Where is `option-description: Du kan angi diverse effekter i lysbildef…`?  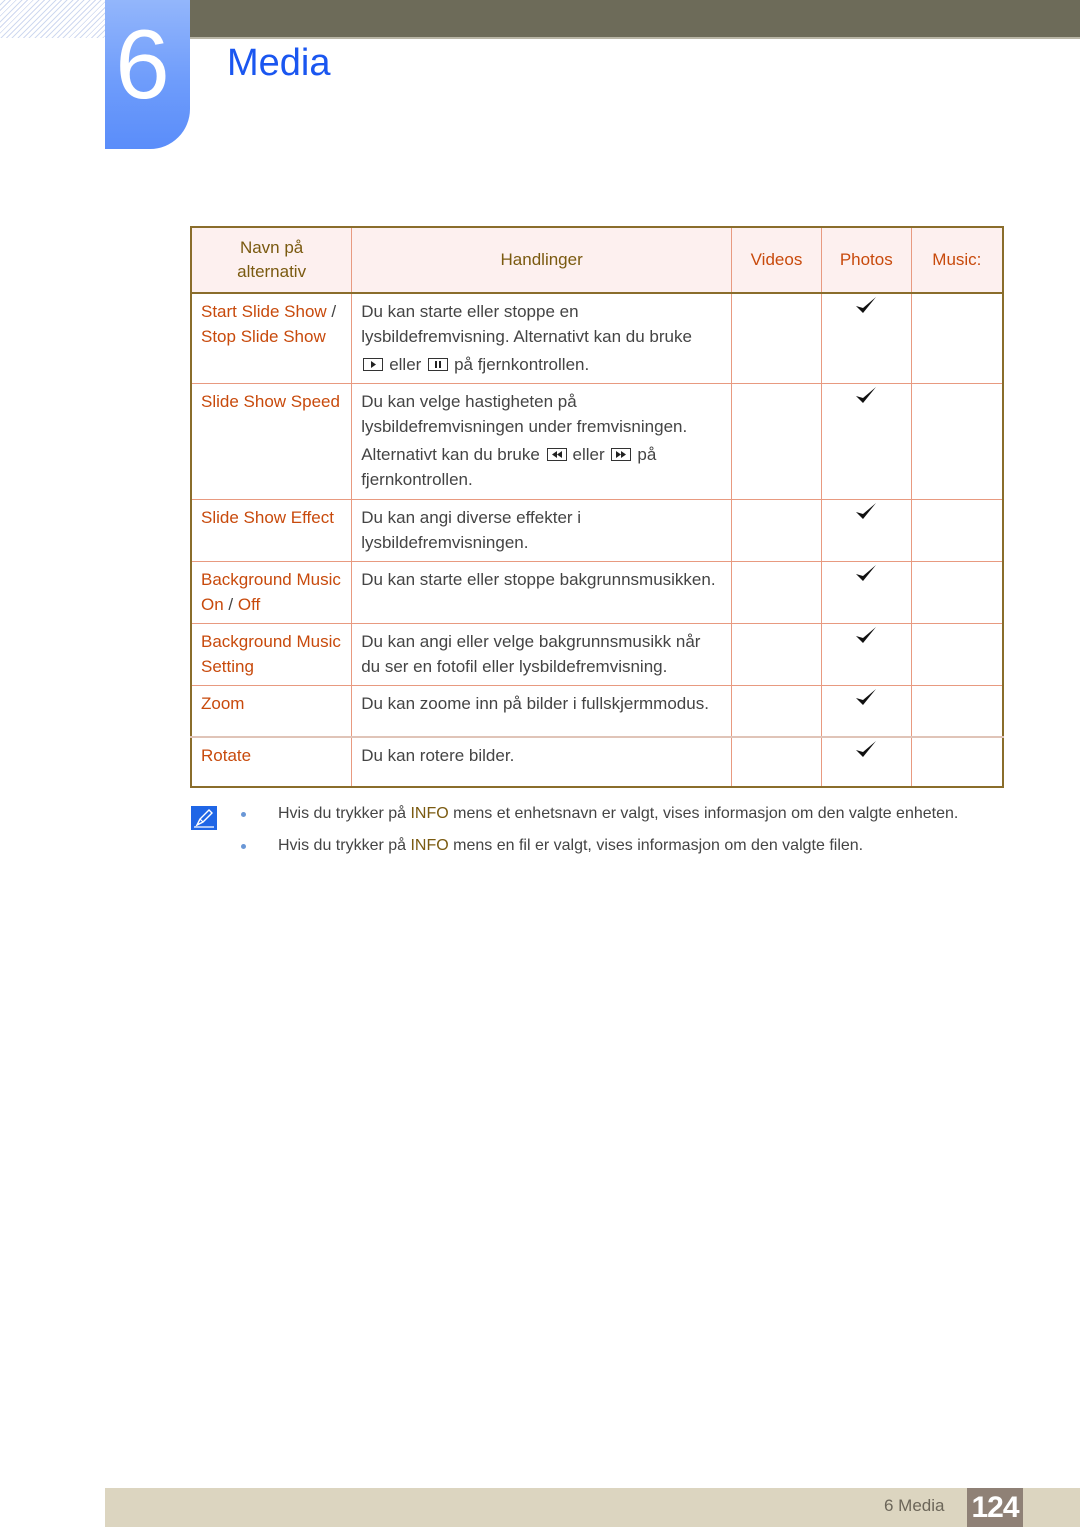 option-description: Du kan angi diverse effekter i lysbildef… is located at coordinates (542, 530).